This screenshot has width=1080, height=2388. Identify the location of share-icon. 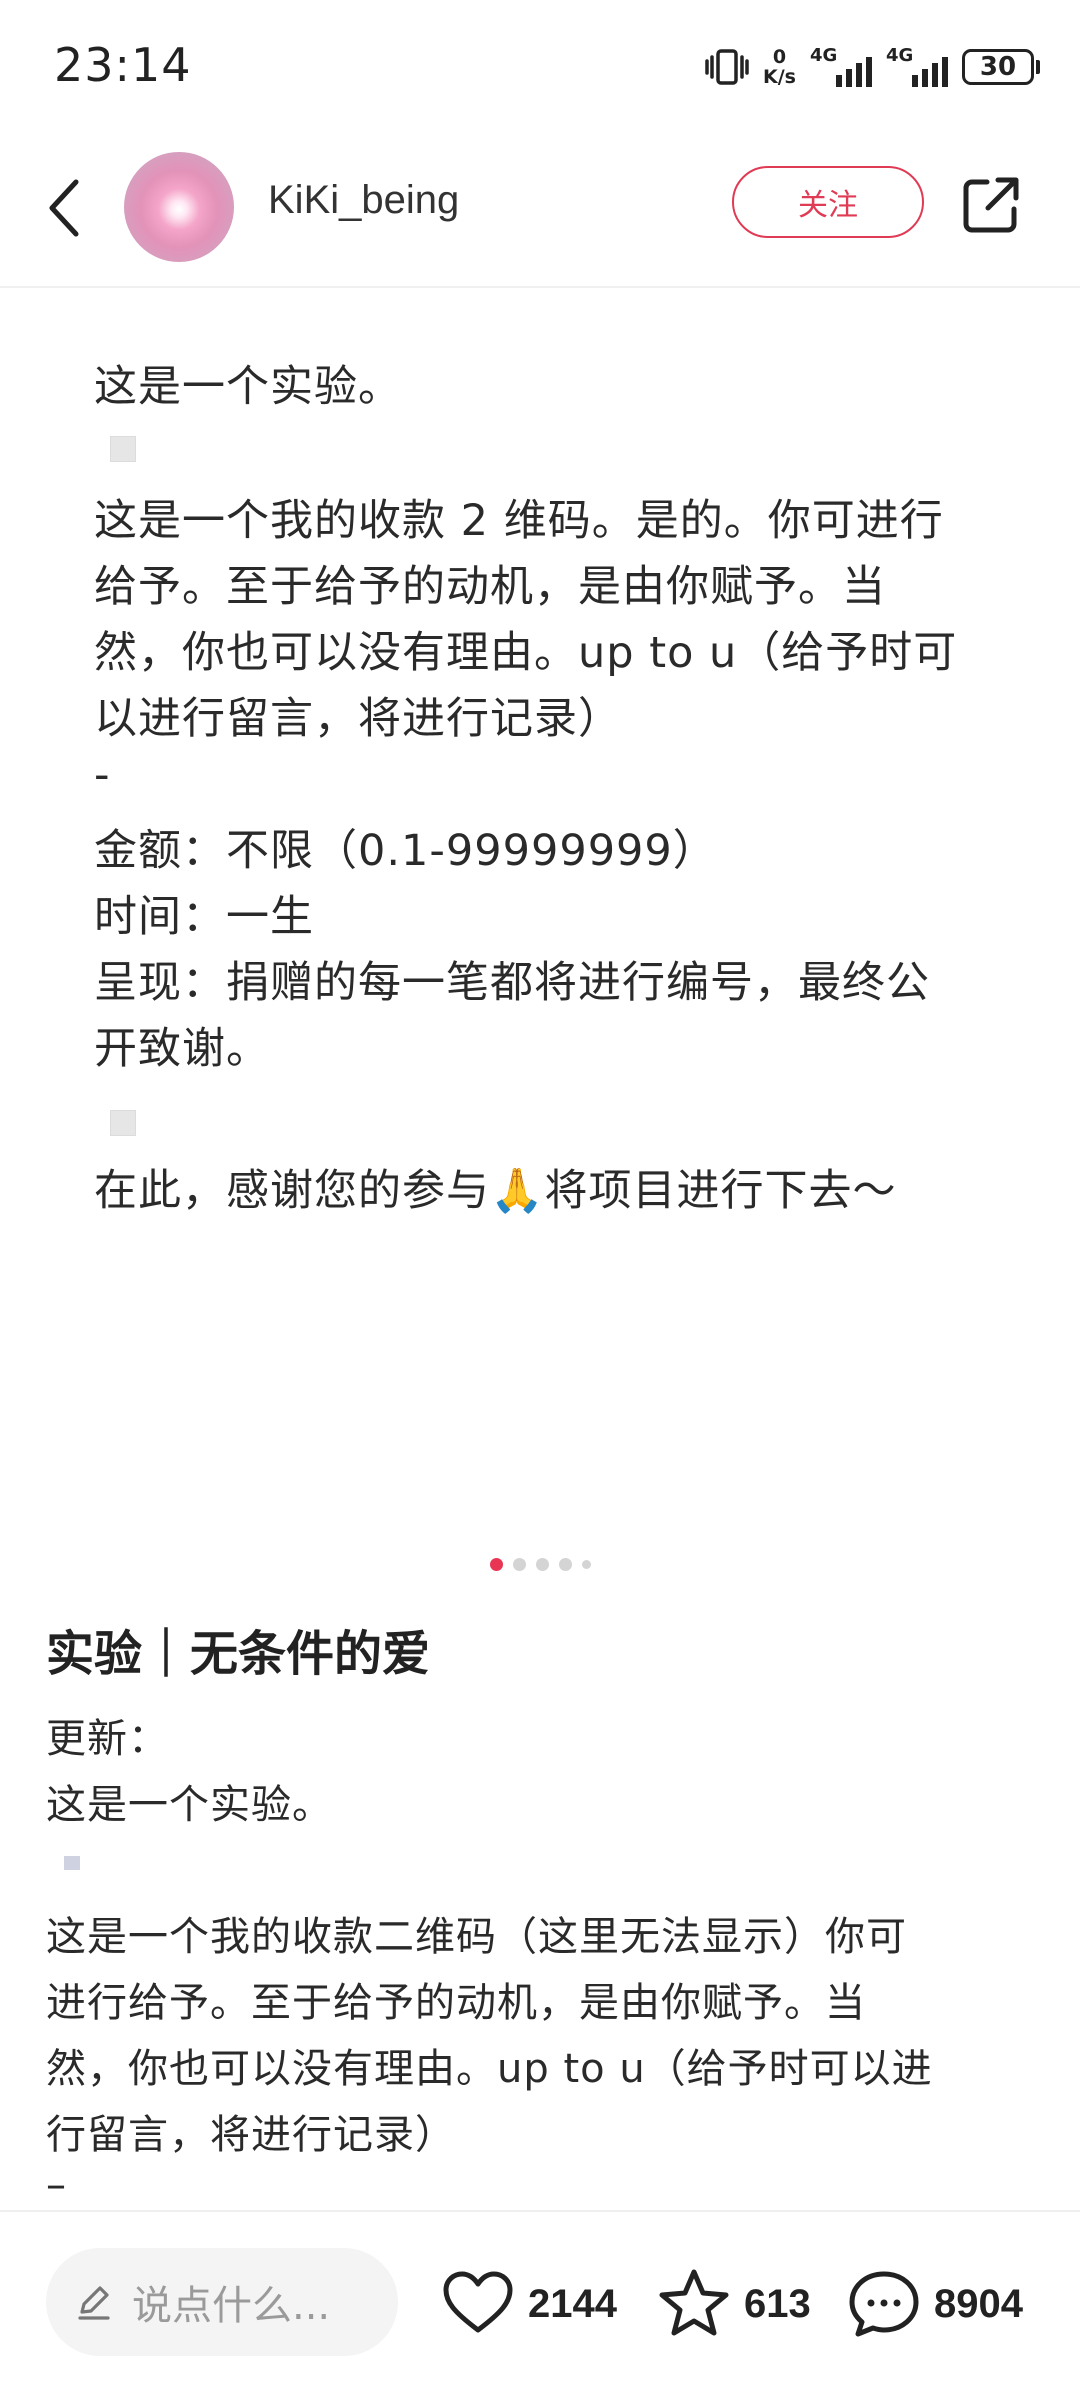
(991, 205).